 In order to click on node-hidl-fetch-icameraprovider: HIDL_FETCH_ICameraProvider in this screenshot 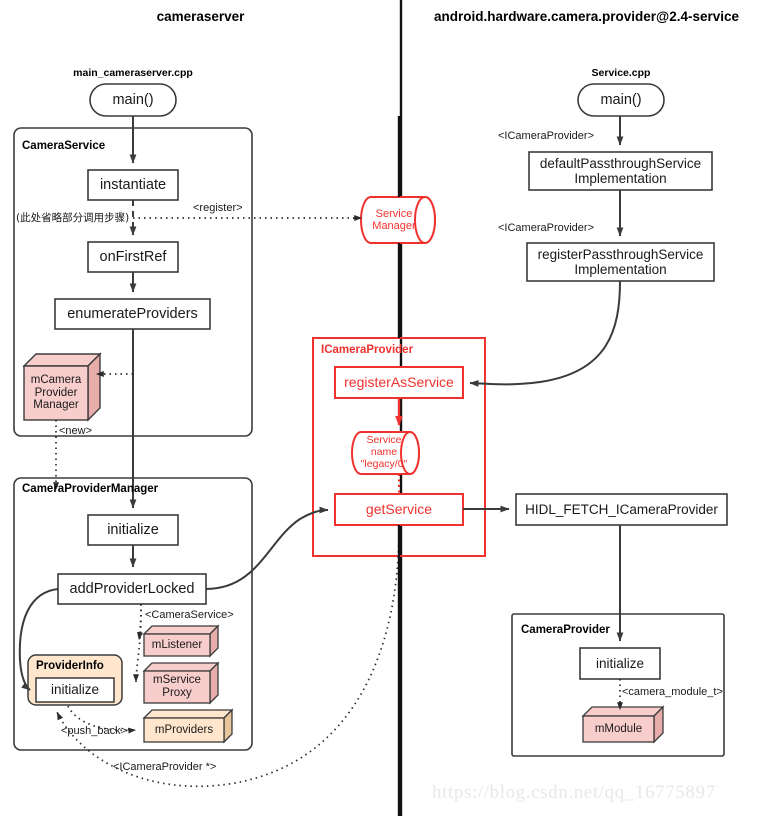, I will do `click(621, 509)`.